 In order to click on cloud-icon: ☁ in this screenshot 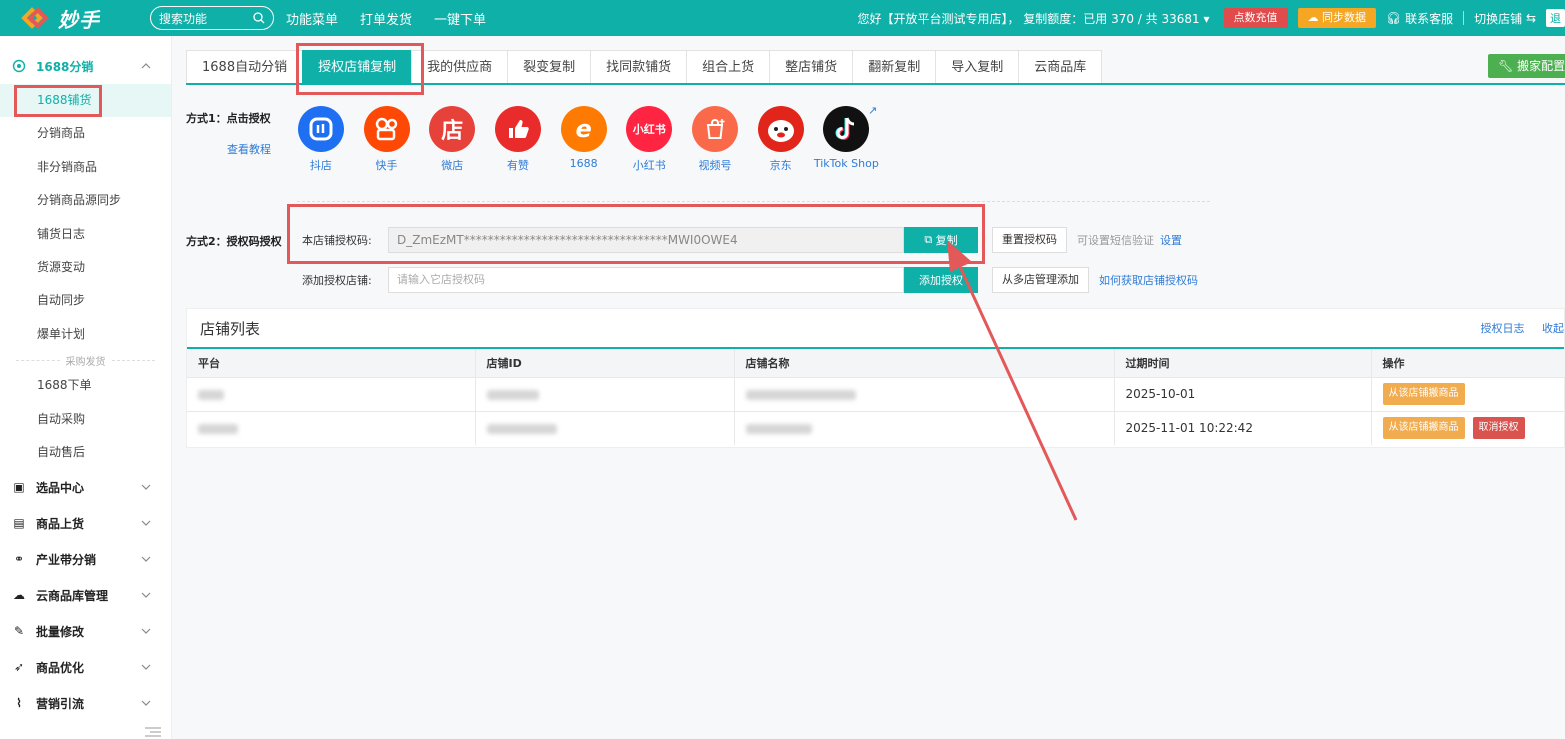, I will do `click(19, 595)`.